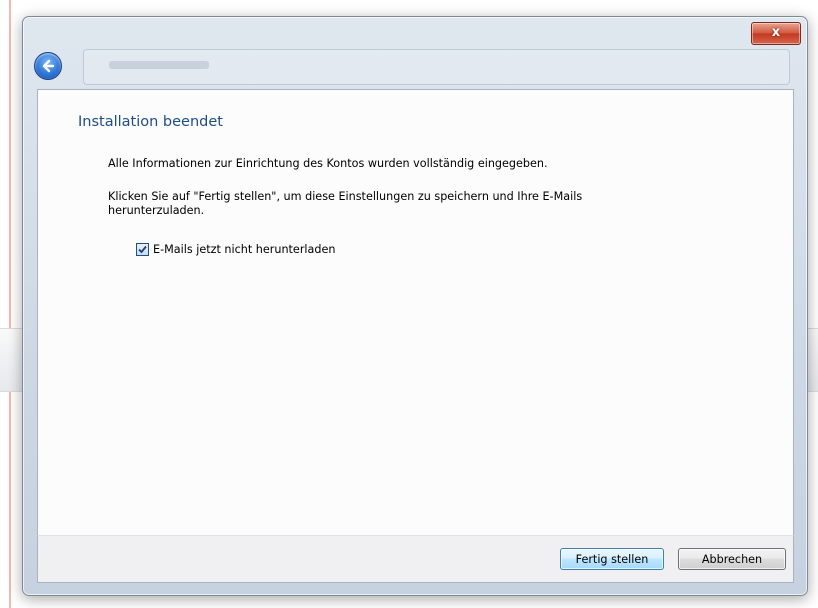 The image size is (818, 608). Describe the element at coordinates (732, 559) in the screenshot. I see `cancel-button: Abbrechen` at that location.